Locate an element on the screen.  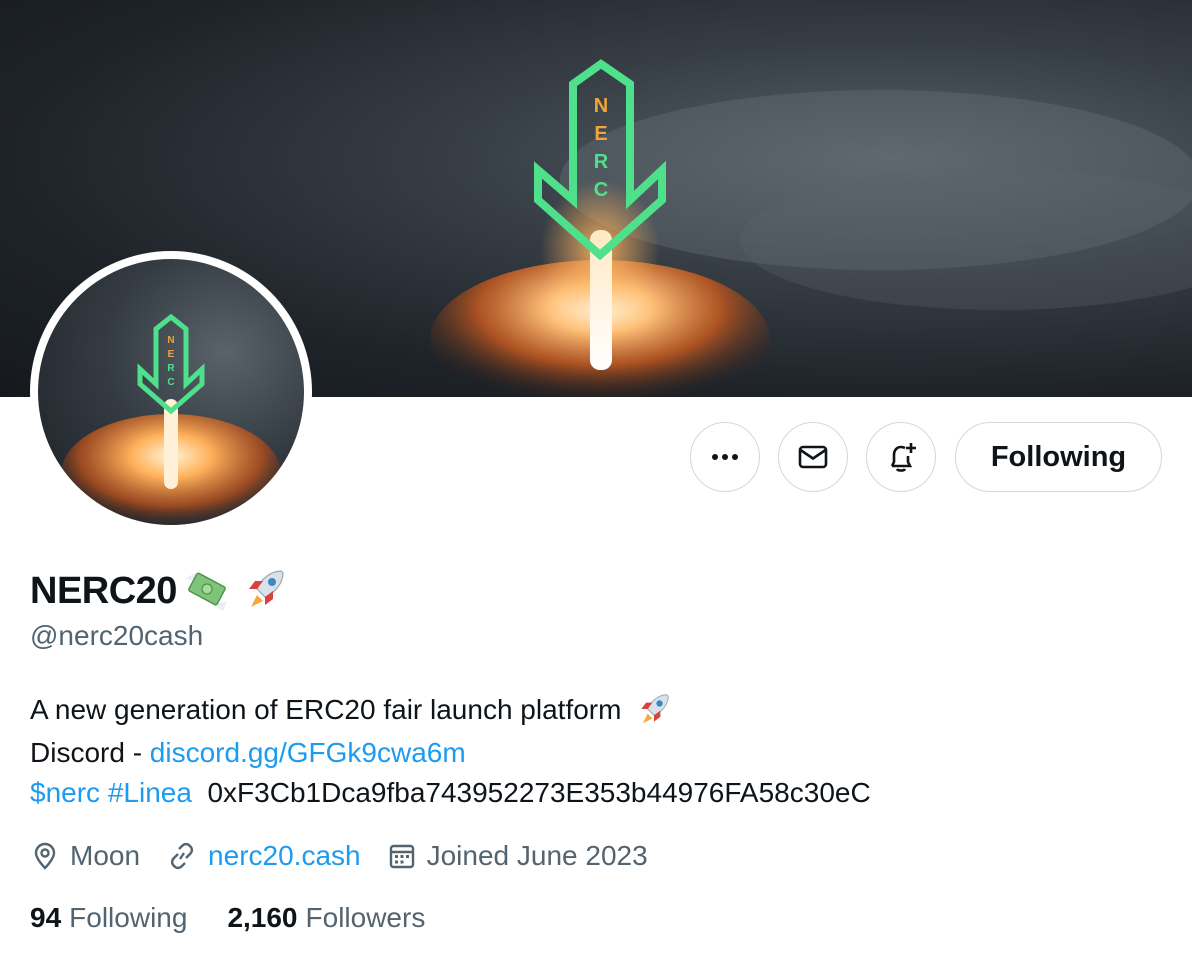
more-horizontal-icon is located at coordinates (725, 457).